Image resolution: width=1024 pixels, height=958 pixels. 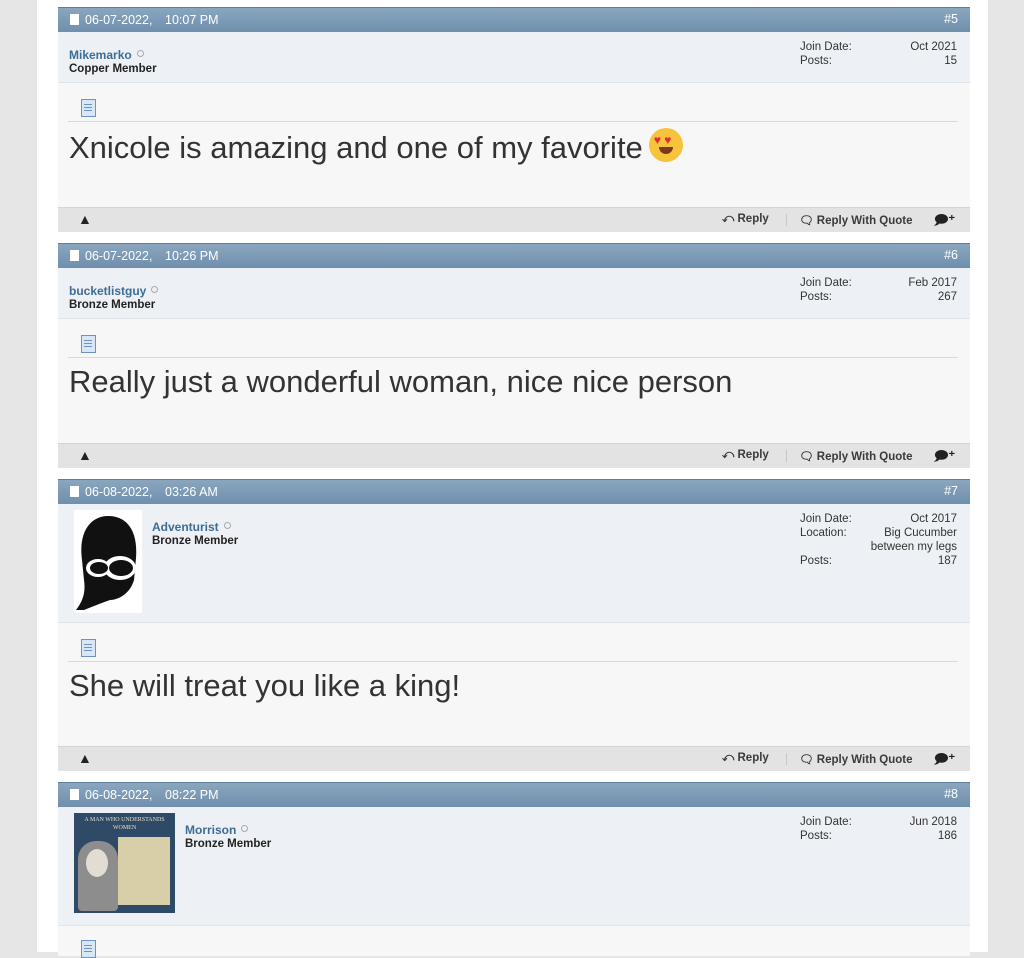 What do you see at coordinates (514, 794) in the screenshot?
I see `post-header: 06-08-2022, 08:22 PM #8` at bounding box center [514, 794].